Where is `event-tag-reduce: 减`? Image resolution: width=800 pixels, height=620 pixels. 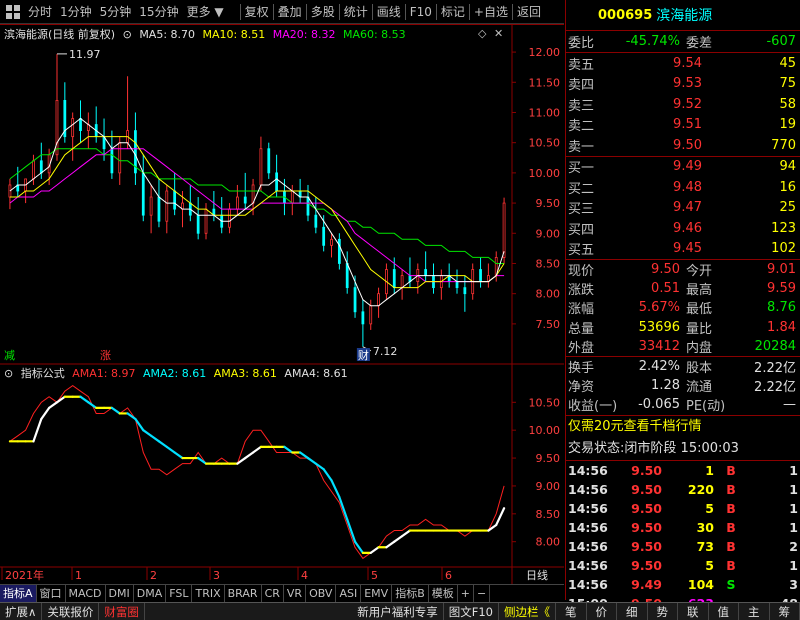
event-tag-reduce: 减 is located at coordinates (9, 355).